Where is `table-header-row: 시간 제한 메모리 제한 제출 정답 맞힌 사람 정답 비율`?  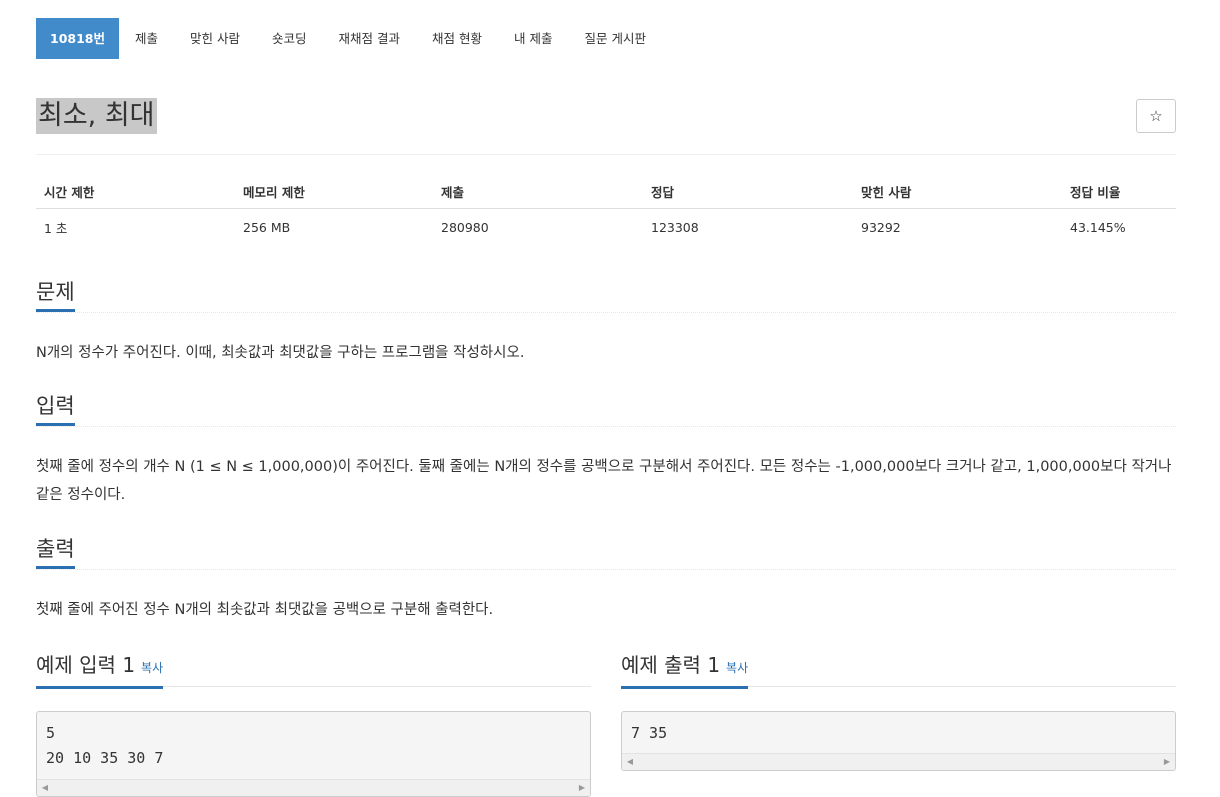
table-header-row: 시간 제한 메모리 제한 제출 정답 맞힌 사람 정답 비율 is located at coordinates (606, 191).